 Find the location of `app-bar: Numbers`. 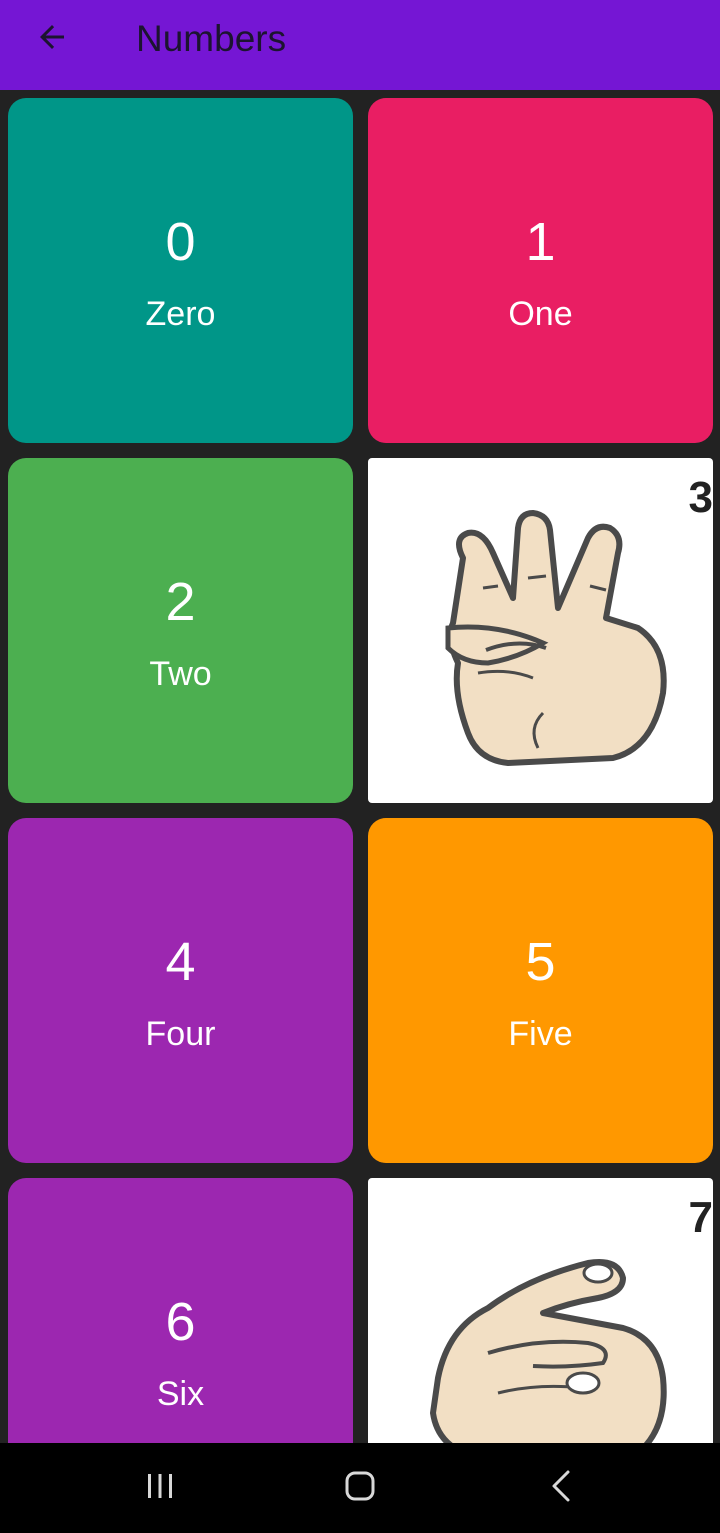

app-bar: Numbers is located at coordinates (360, 45).